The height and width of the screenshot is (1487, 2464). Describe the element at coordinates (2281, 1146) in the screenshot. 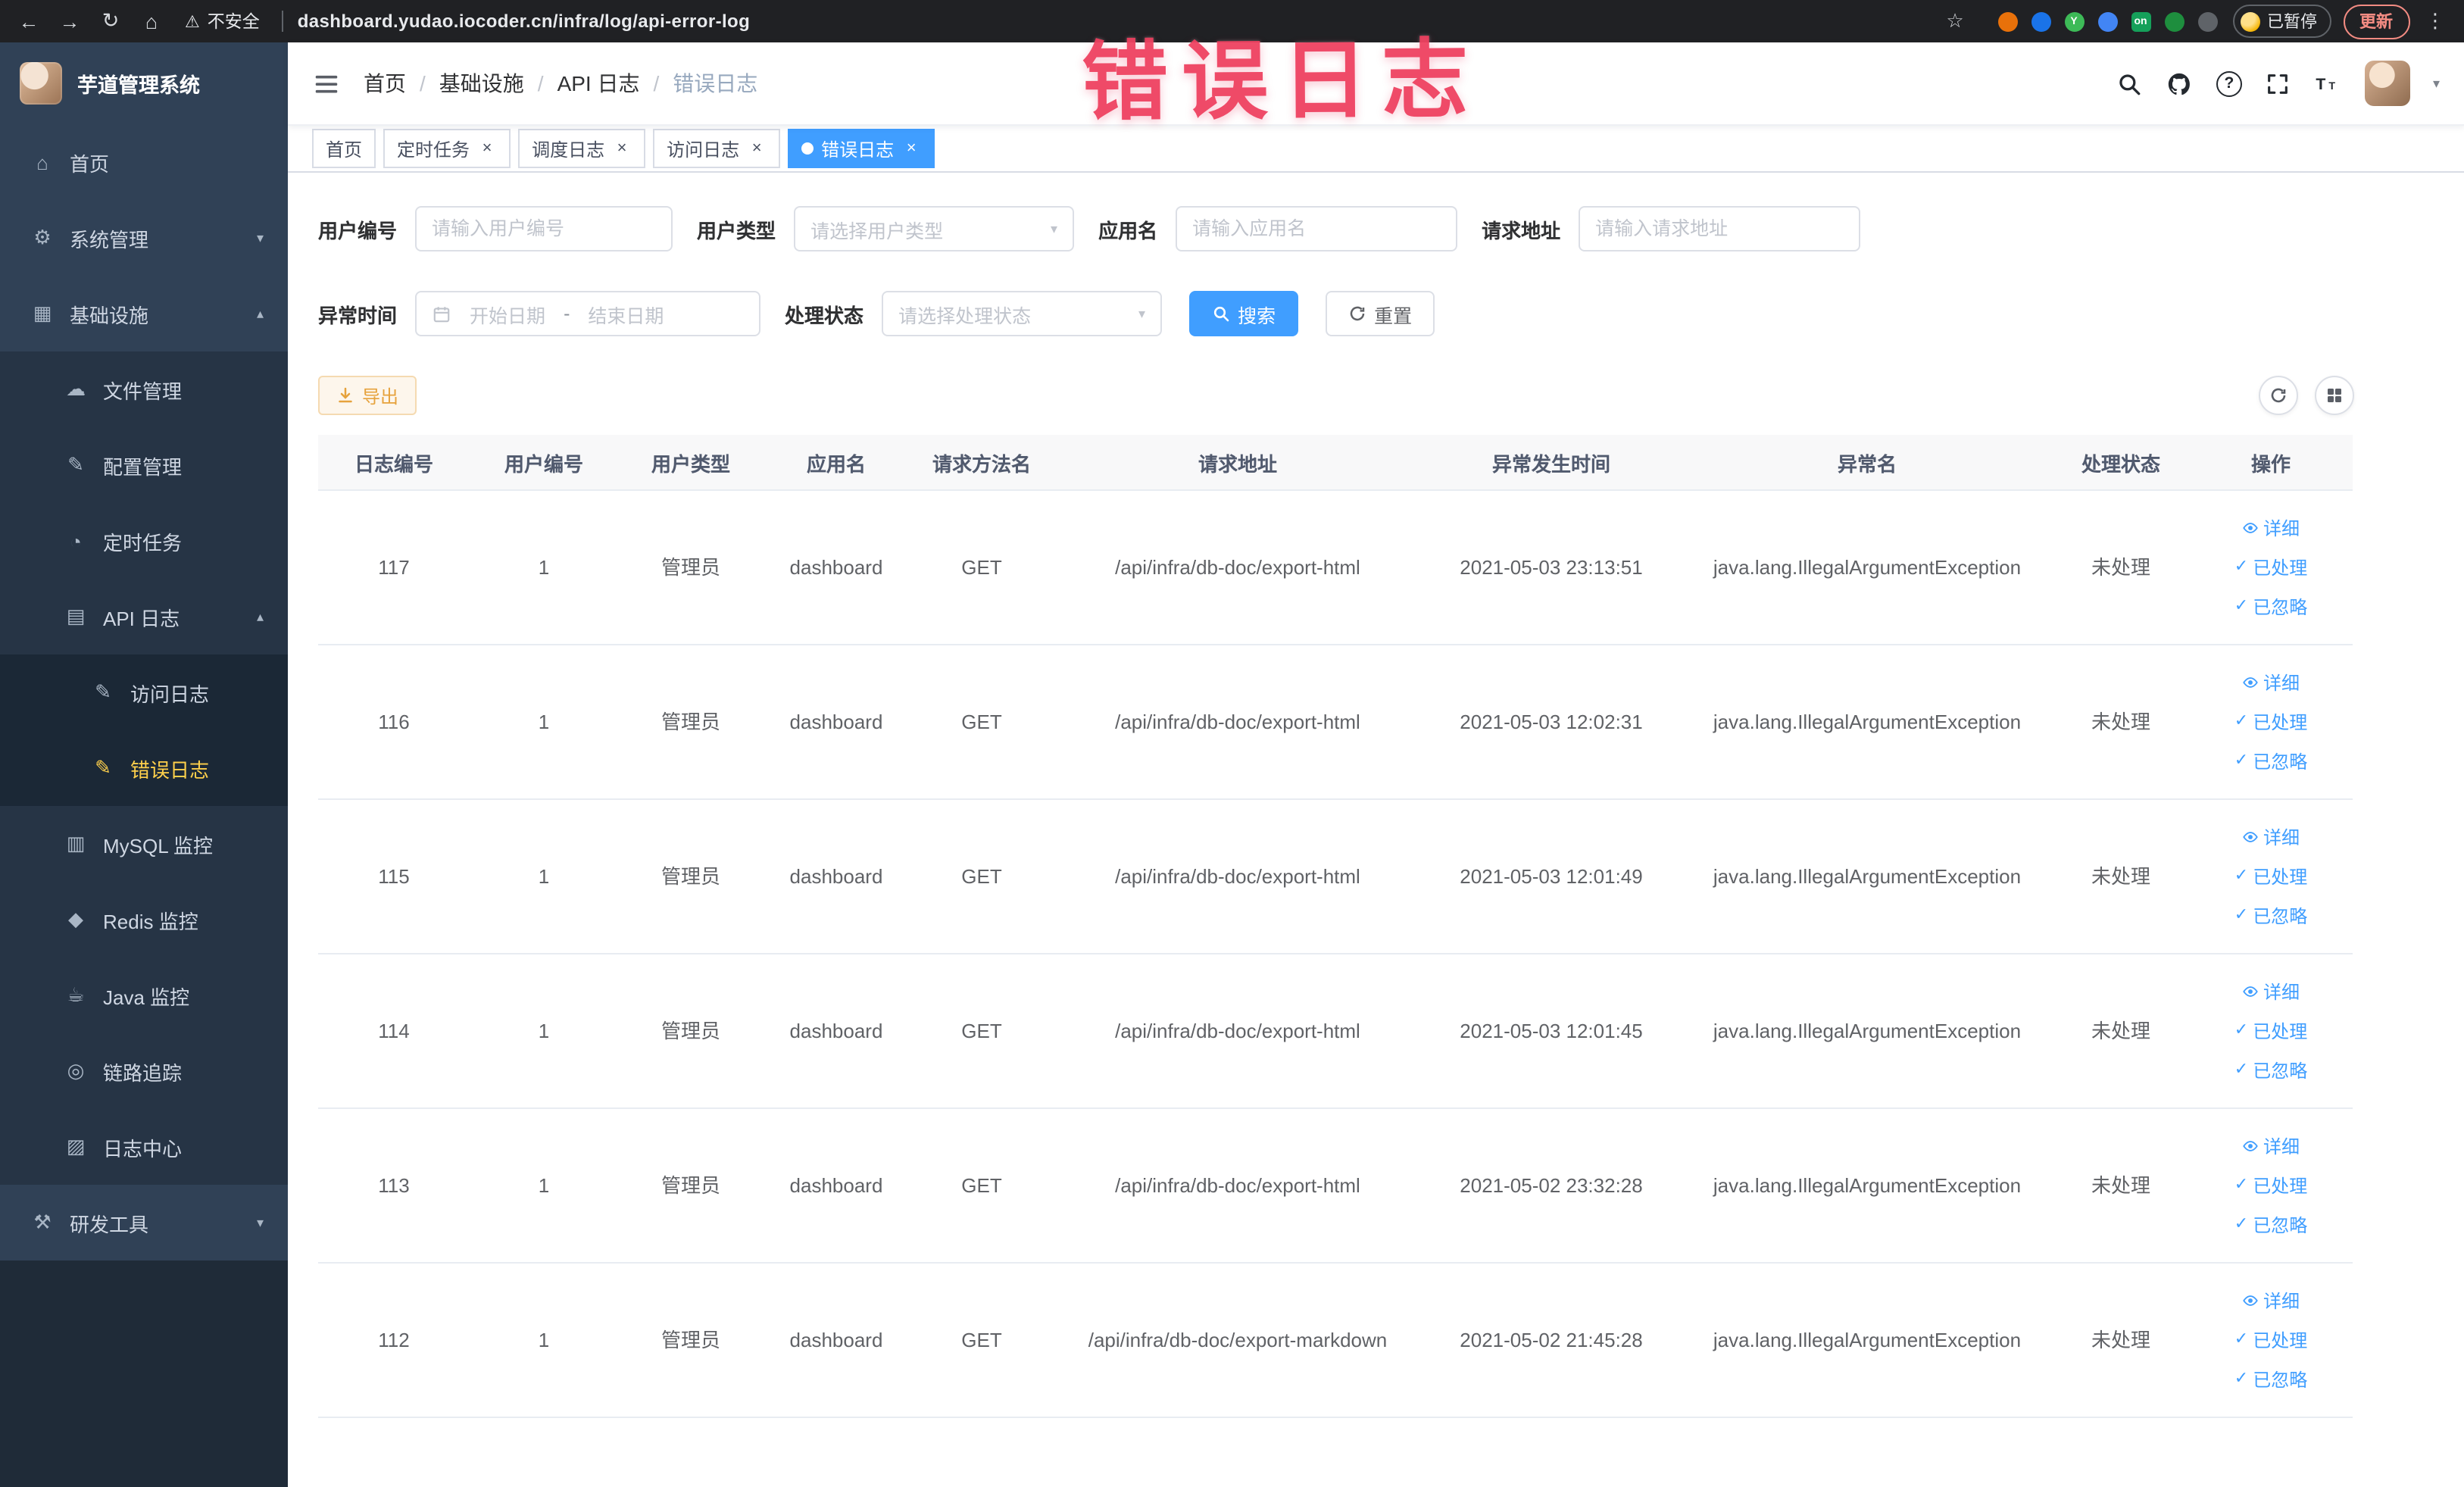

I see `detail-label: 详细` at that location.